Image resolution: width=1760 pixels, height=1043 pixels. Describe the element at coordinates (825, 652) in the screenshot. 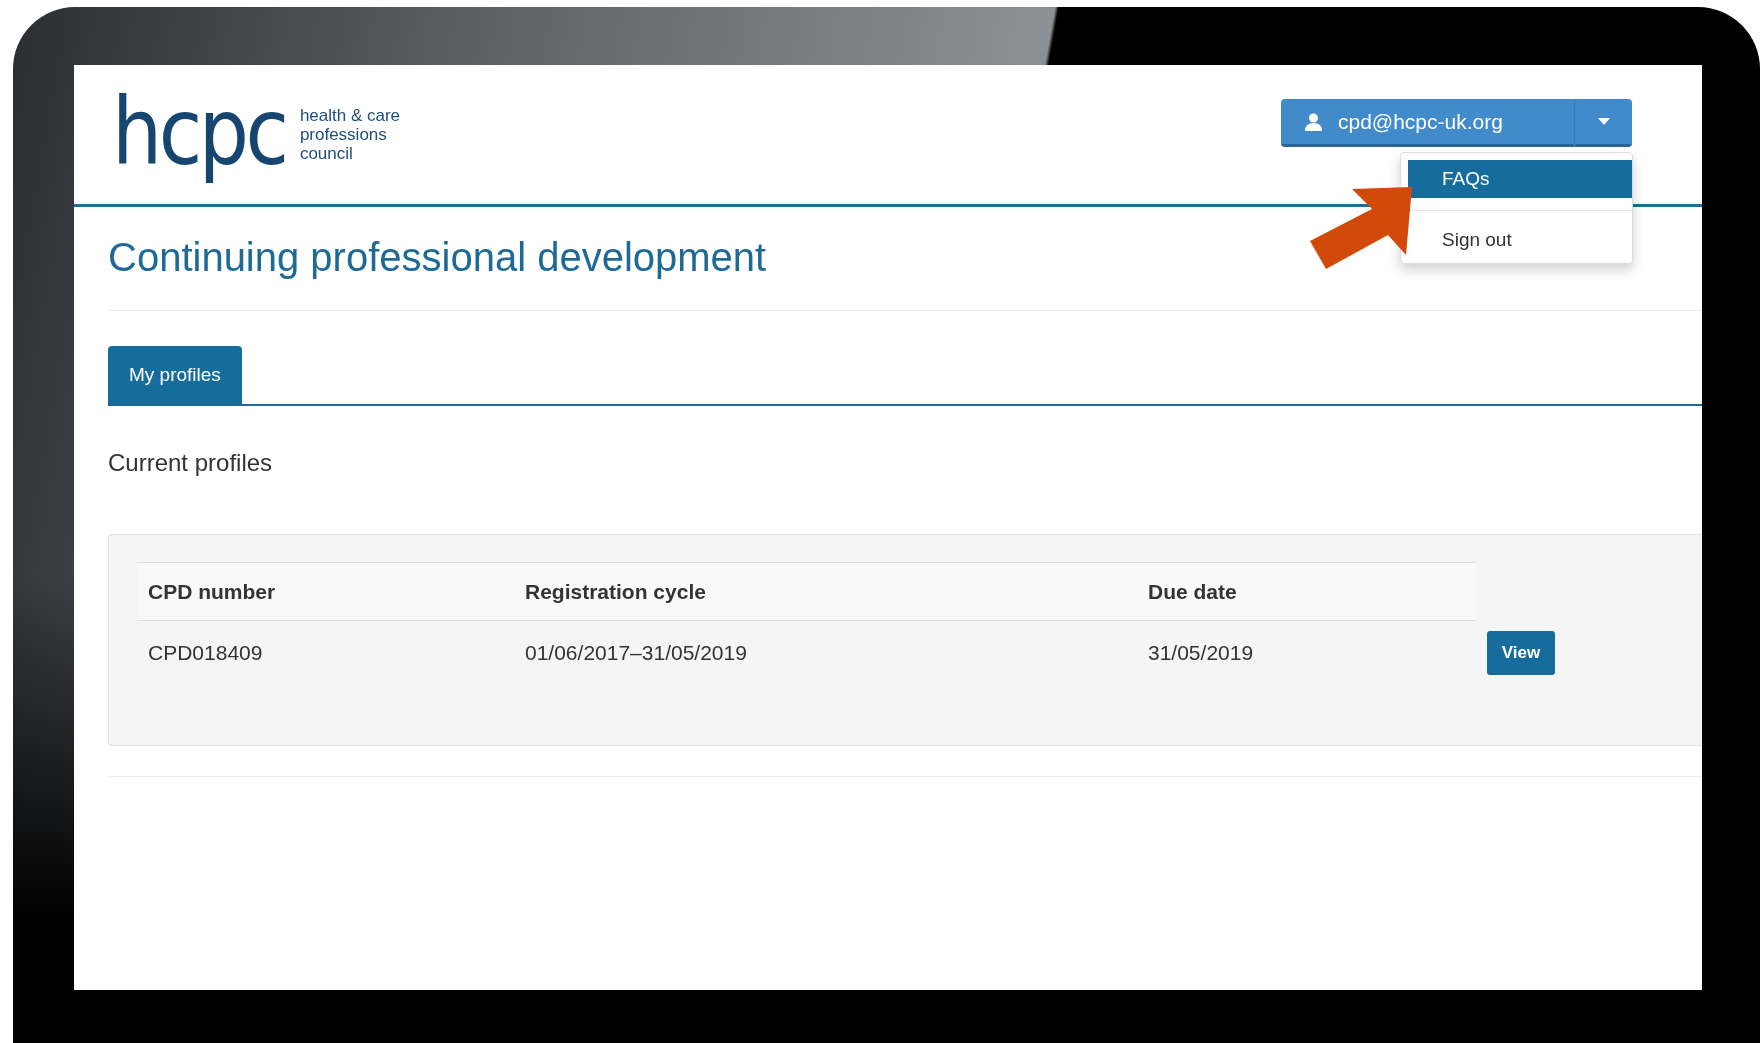

I see `table-cell: 01/06/2017–31/05/2019` at that location.